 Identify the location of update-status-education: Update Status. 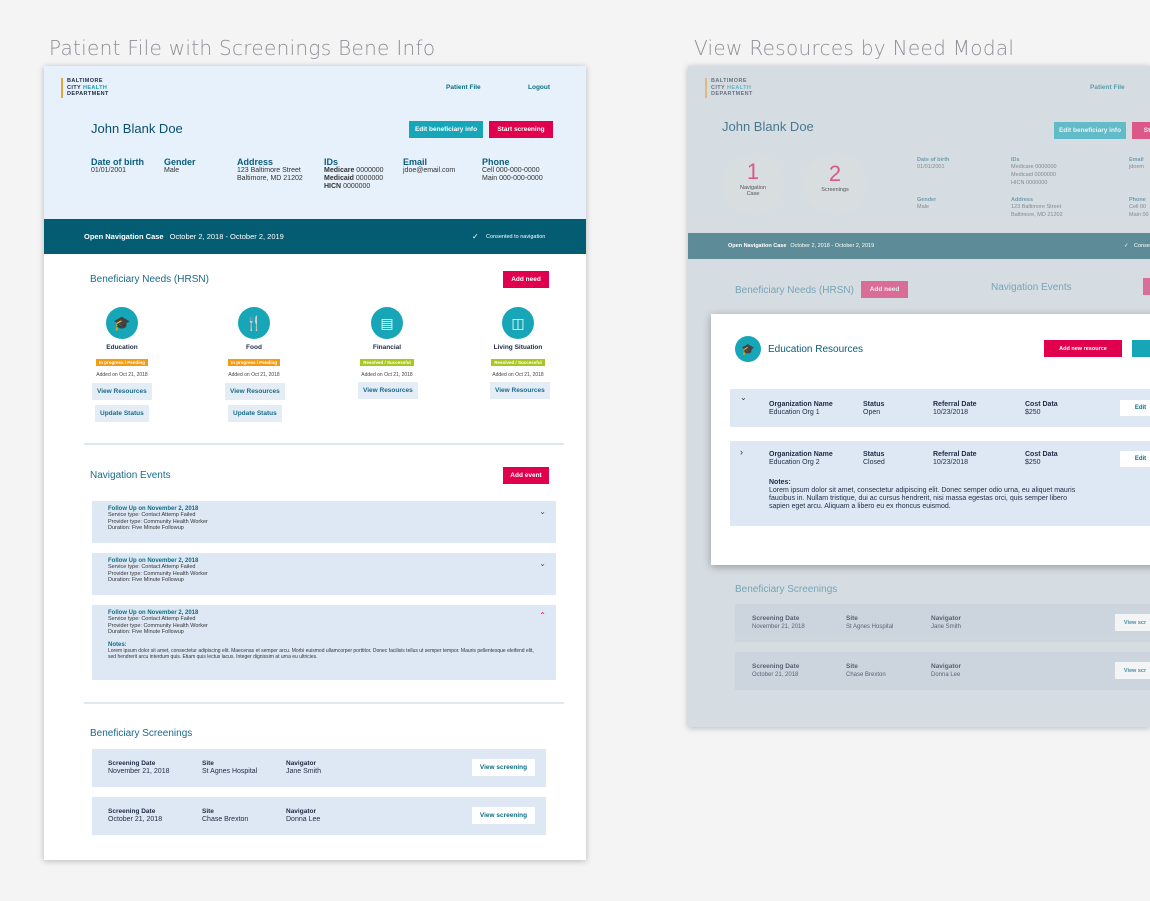
(122, 413).